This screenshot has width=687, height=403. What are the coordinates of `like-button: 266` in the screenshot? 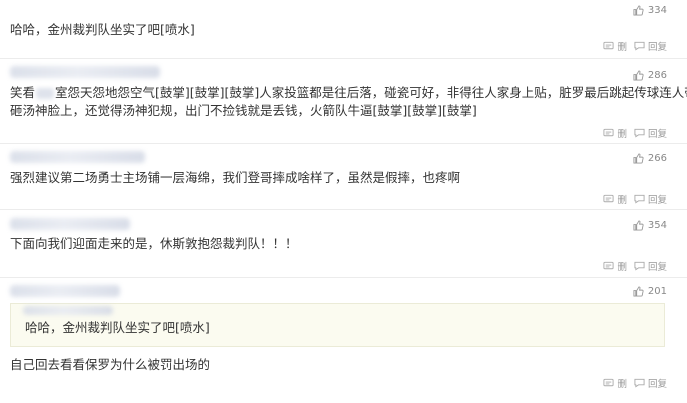 It's located at (650, 158).